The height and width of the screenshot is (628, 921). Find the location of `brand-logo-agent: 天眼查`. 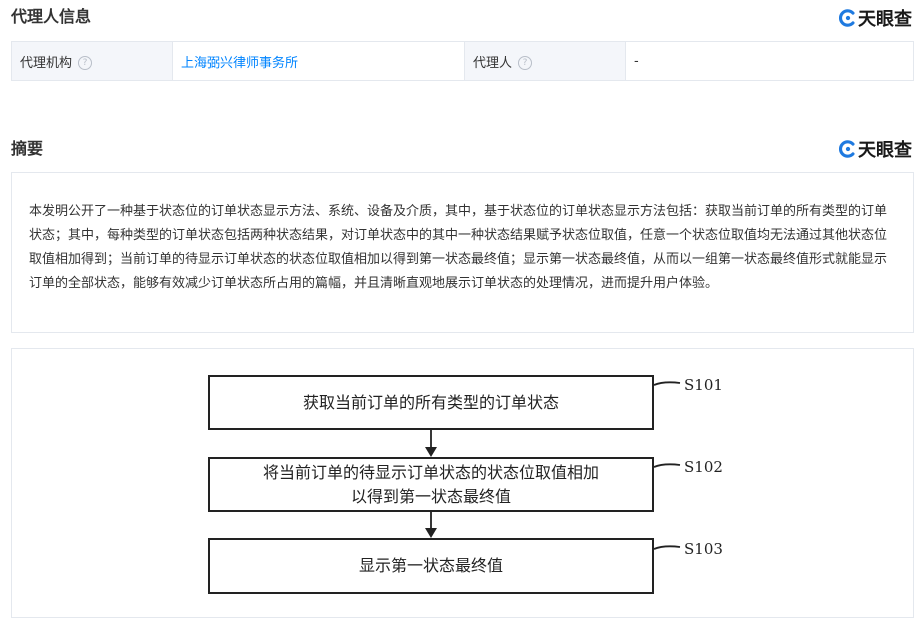

brand-logo-agent: 天眼查 is located at coordinates (875, 19).